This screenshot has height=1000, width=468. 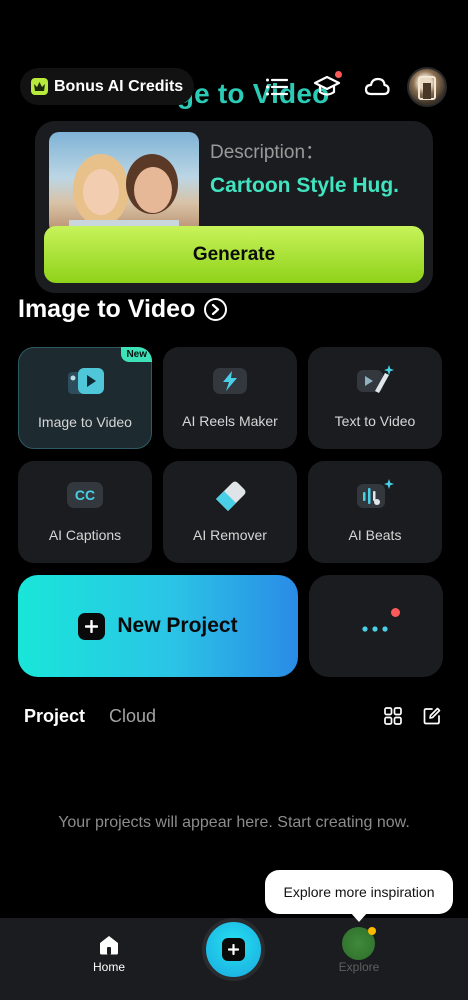 I want to click on eraser-icon, so click(x=230, y=494).